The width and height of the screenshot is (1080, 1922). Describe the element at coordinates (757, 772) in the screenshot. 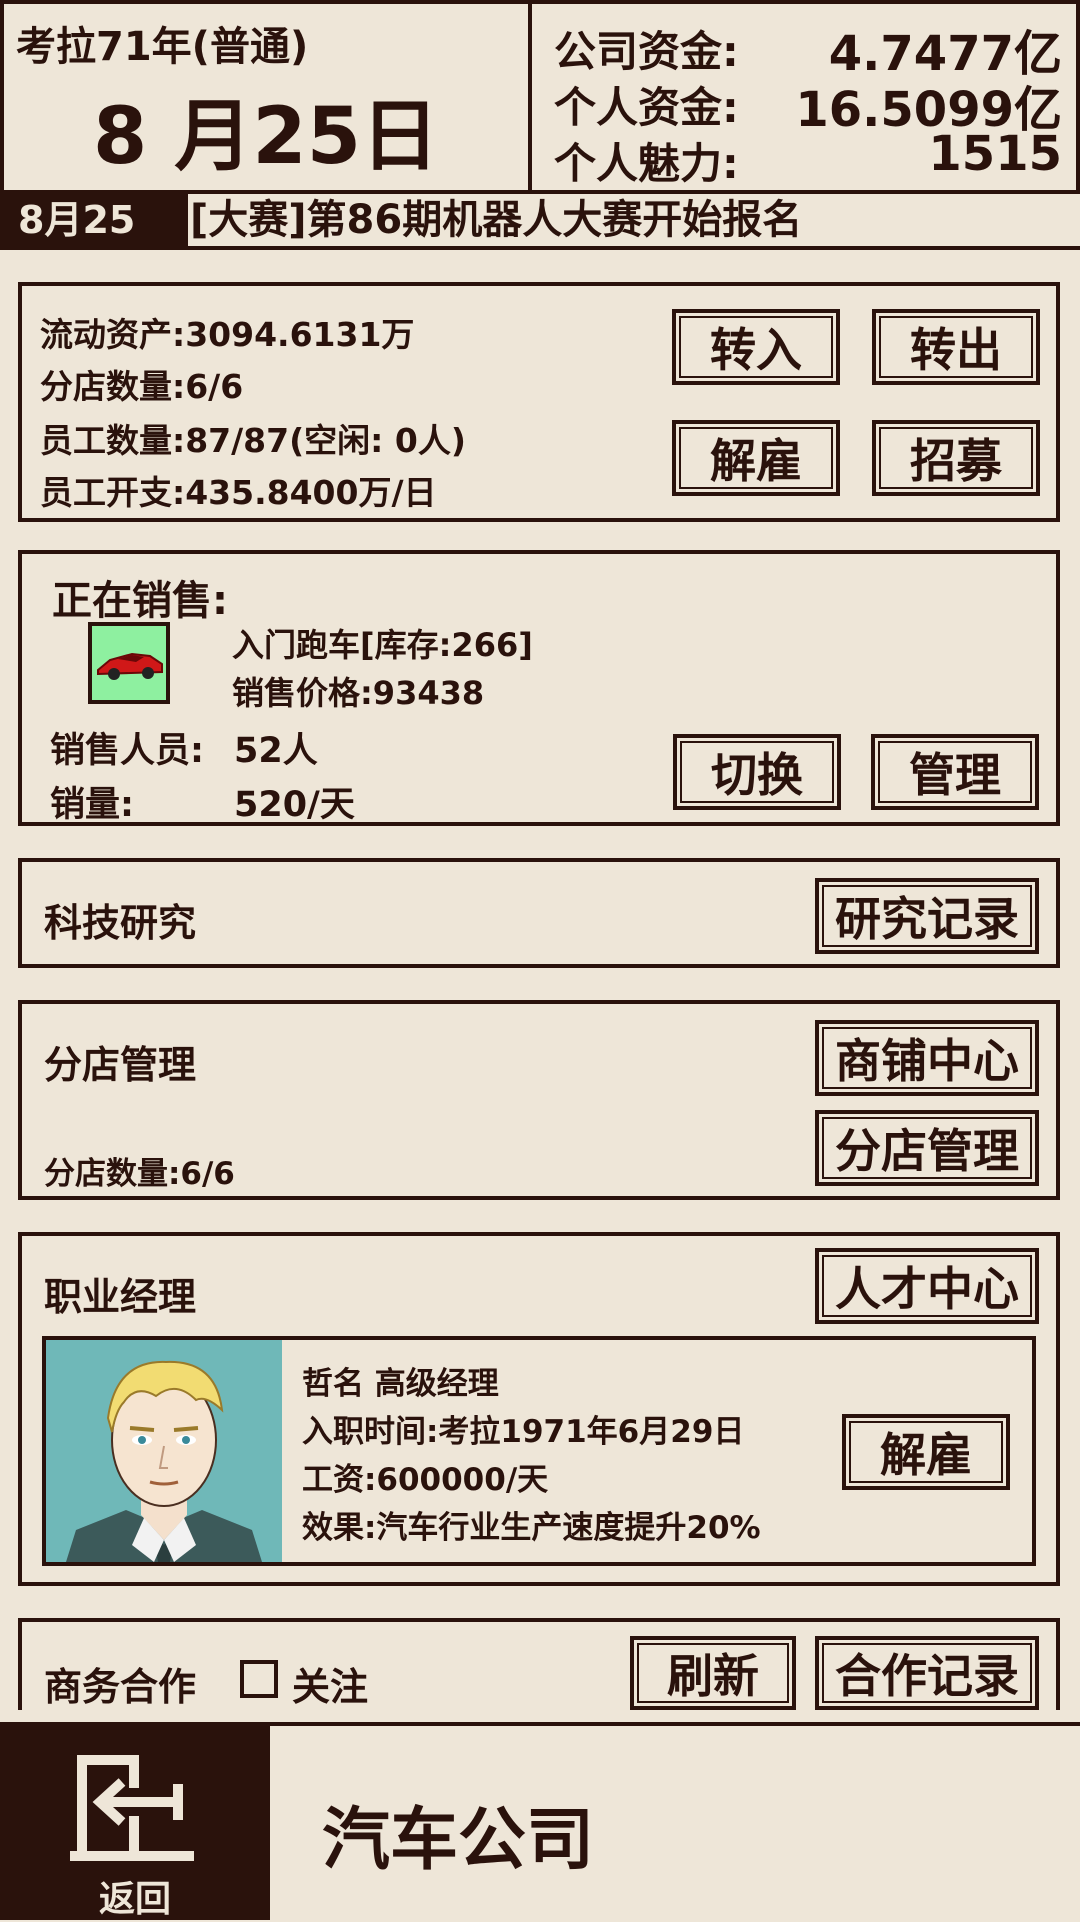

I see `switch-product-button: 切换` at that location.